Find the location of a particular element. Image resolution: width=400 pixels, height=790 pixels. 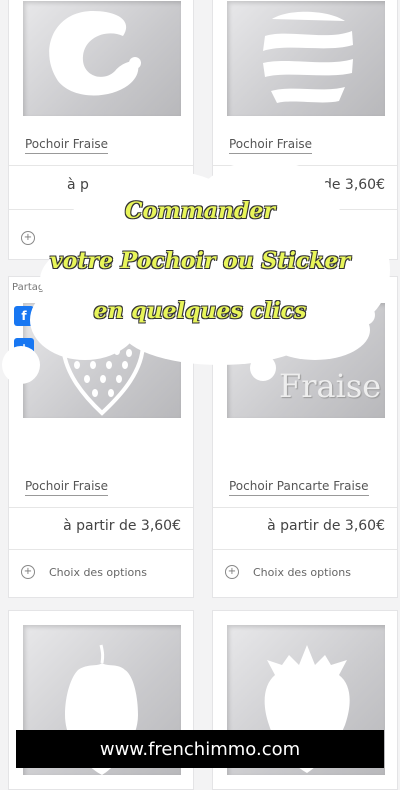

banner-line-3: en quelques clics is located at coordinates (200, 311).